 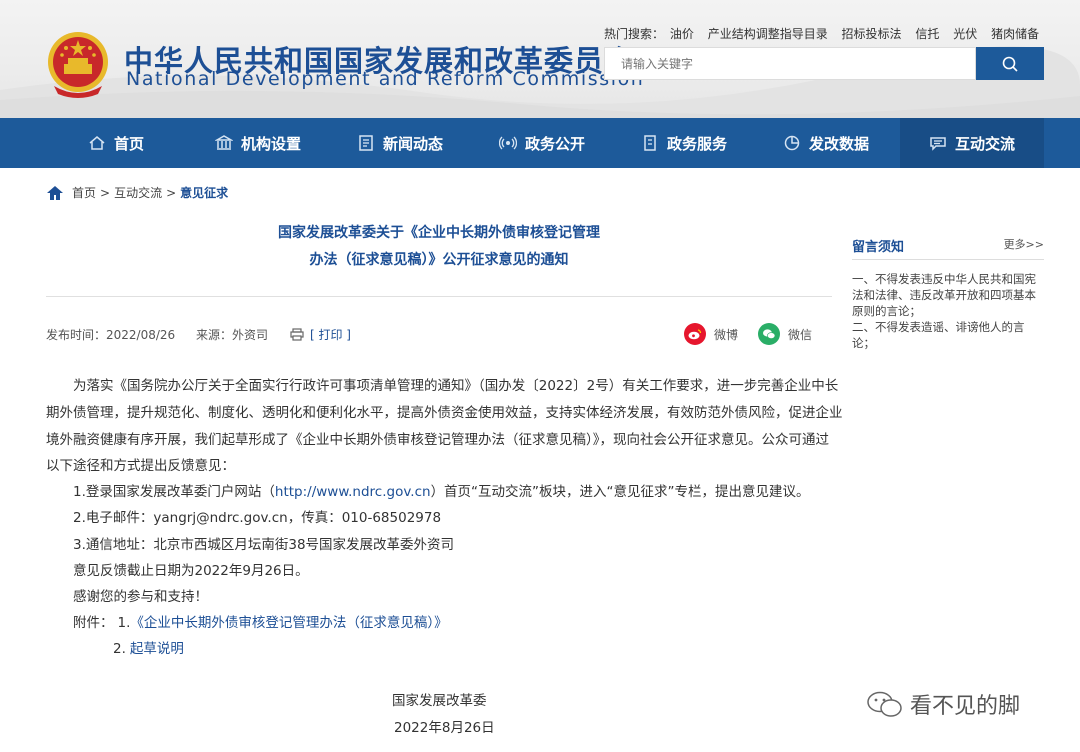 What do you see at coordinates (938, 327) in the screenshot?
I see `sidebar-notice-line: 二、不得发表造谣、诽谤他人的言` at bounding box center [938, 327].